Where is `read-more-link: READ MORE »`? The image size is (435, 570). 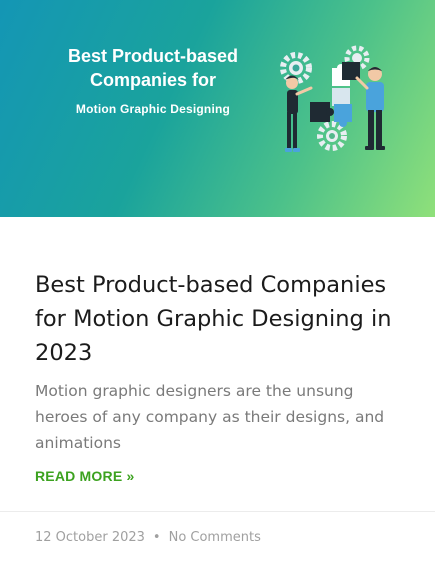
read-more-link: READ MORE » is located at coordinates (84, 476).